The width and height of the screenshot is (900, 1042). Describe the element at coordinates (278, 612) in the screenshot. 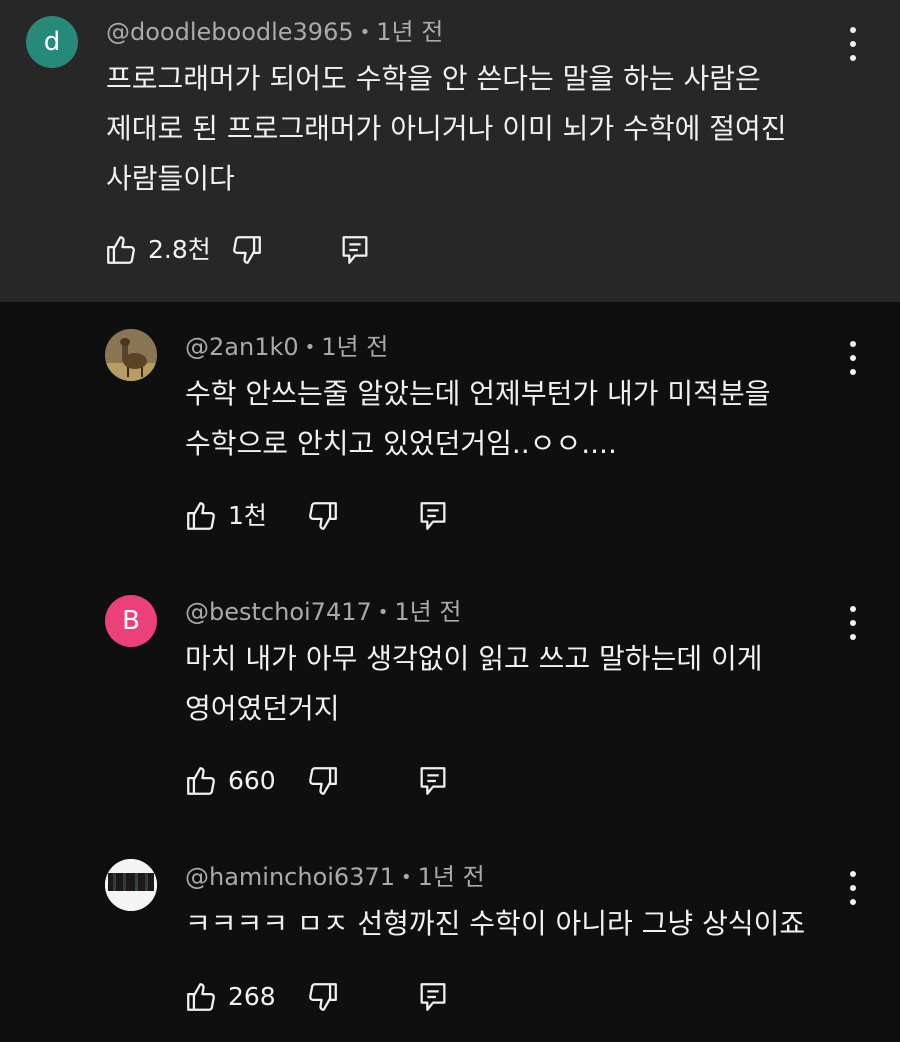

I see `username: @bestchoi7417` at that location.